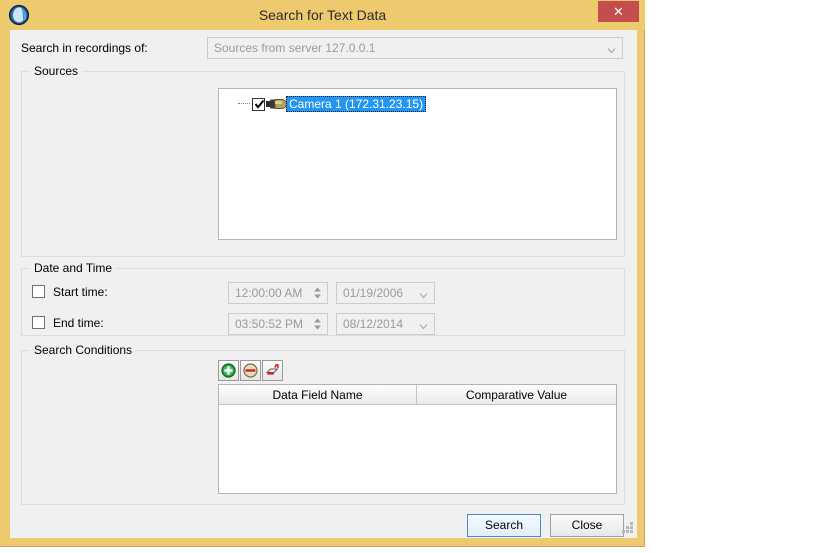 This screenshot has height=553, width=819. I want to click on remove-condition-button, so click(250, 370).